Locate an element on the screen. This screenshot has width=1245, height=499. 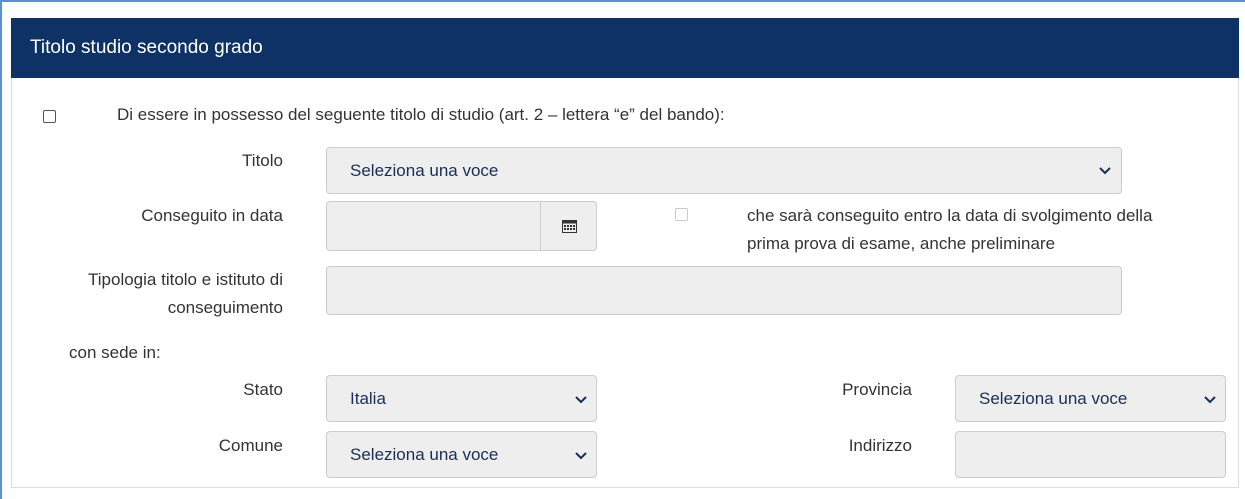
comune-select: Seleziona una voce is located at coordinates (461, 454).